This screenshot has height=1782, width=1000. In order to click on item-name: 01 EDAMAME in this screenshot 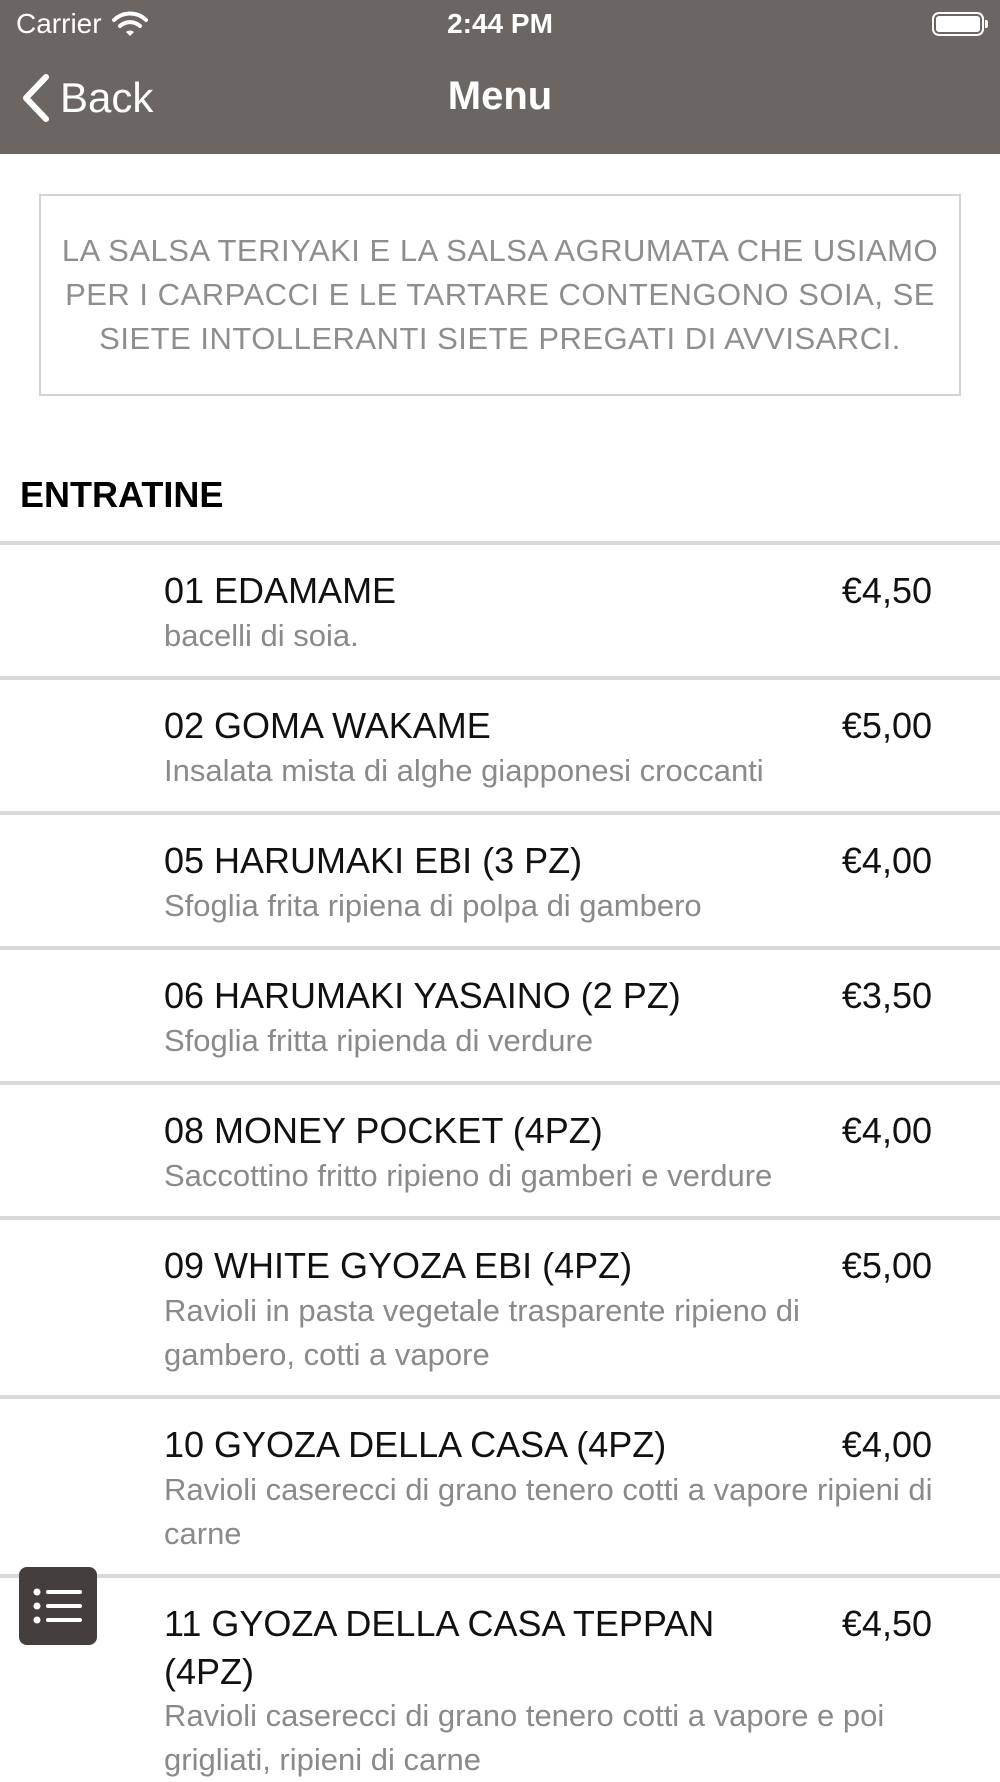, I will do `click(280, 590)`.